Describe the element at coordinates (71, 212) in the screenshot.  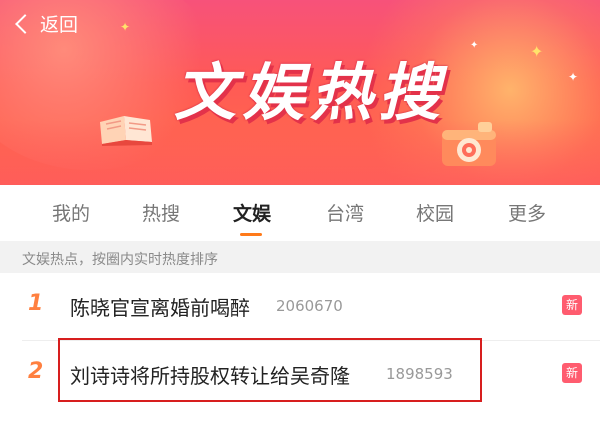
I see `tab-mine: 我的` at that location.